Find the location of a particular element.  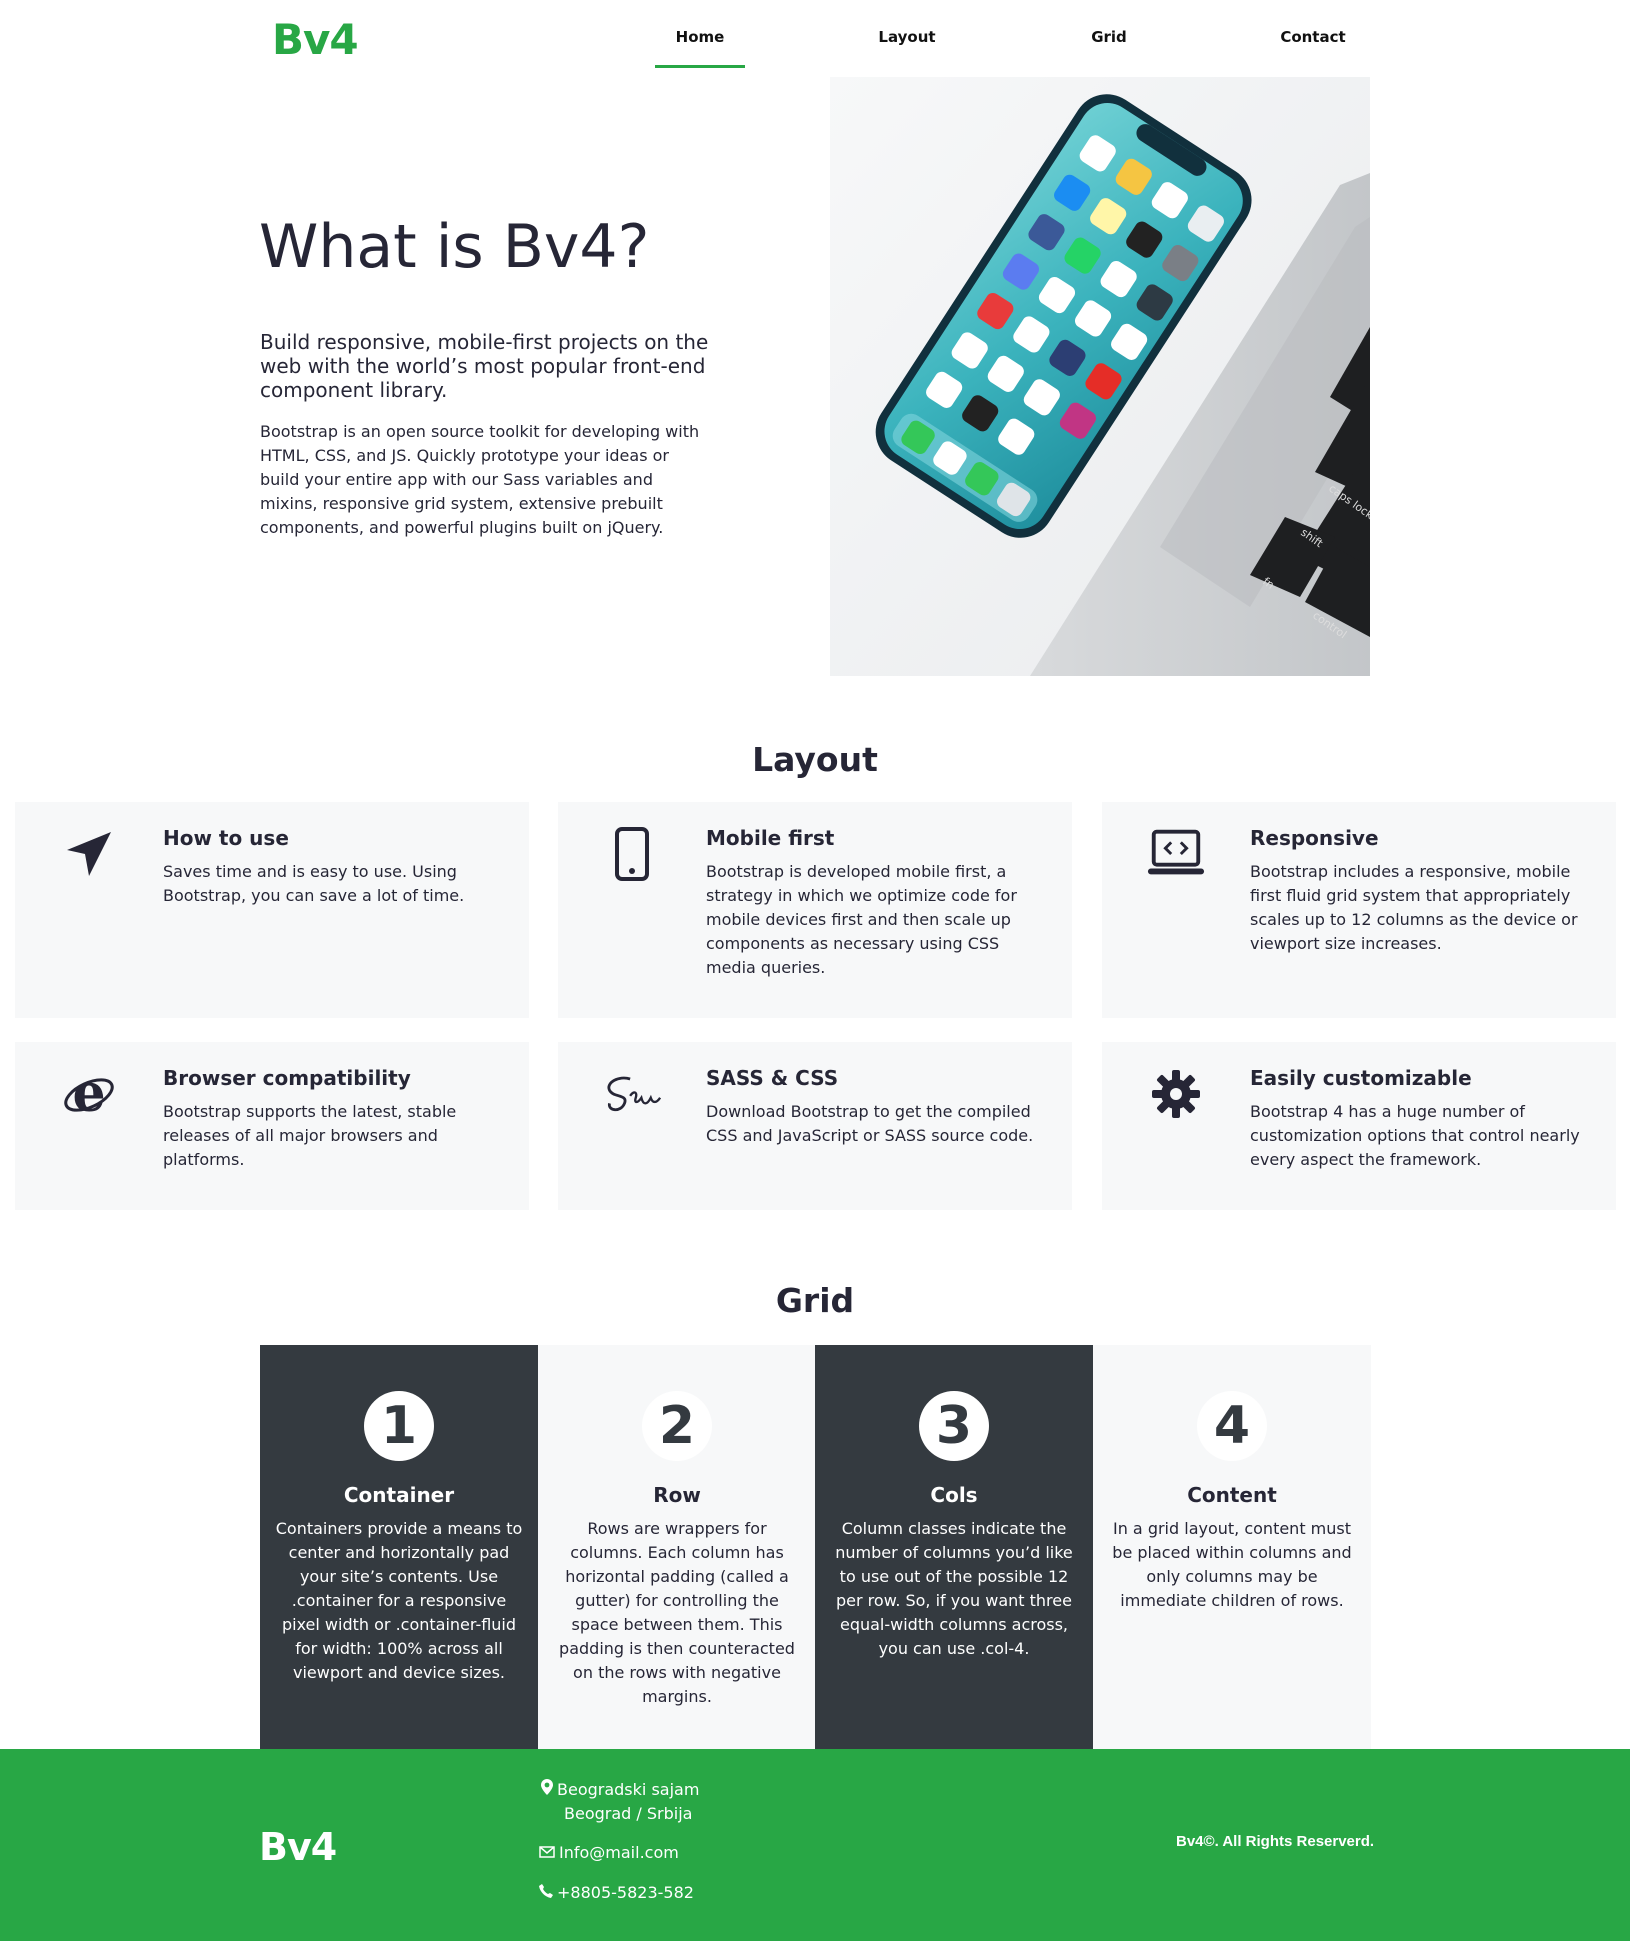

card-title: Easily customizable is located at coordinates (1361, 1078).